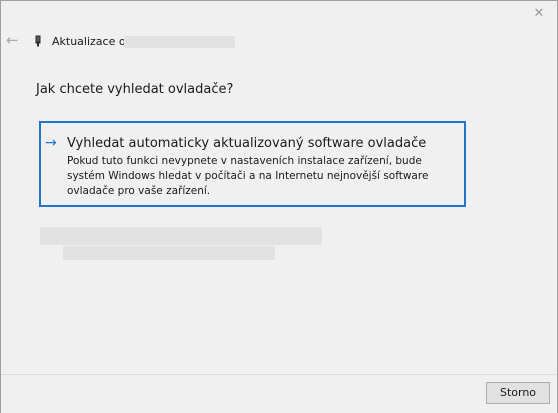 This screenshot has width=558, height=413. I want to click on device-icon, so click(38, 41).